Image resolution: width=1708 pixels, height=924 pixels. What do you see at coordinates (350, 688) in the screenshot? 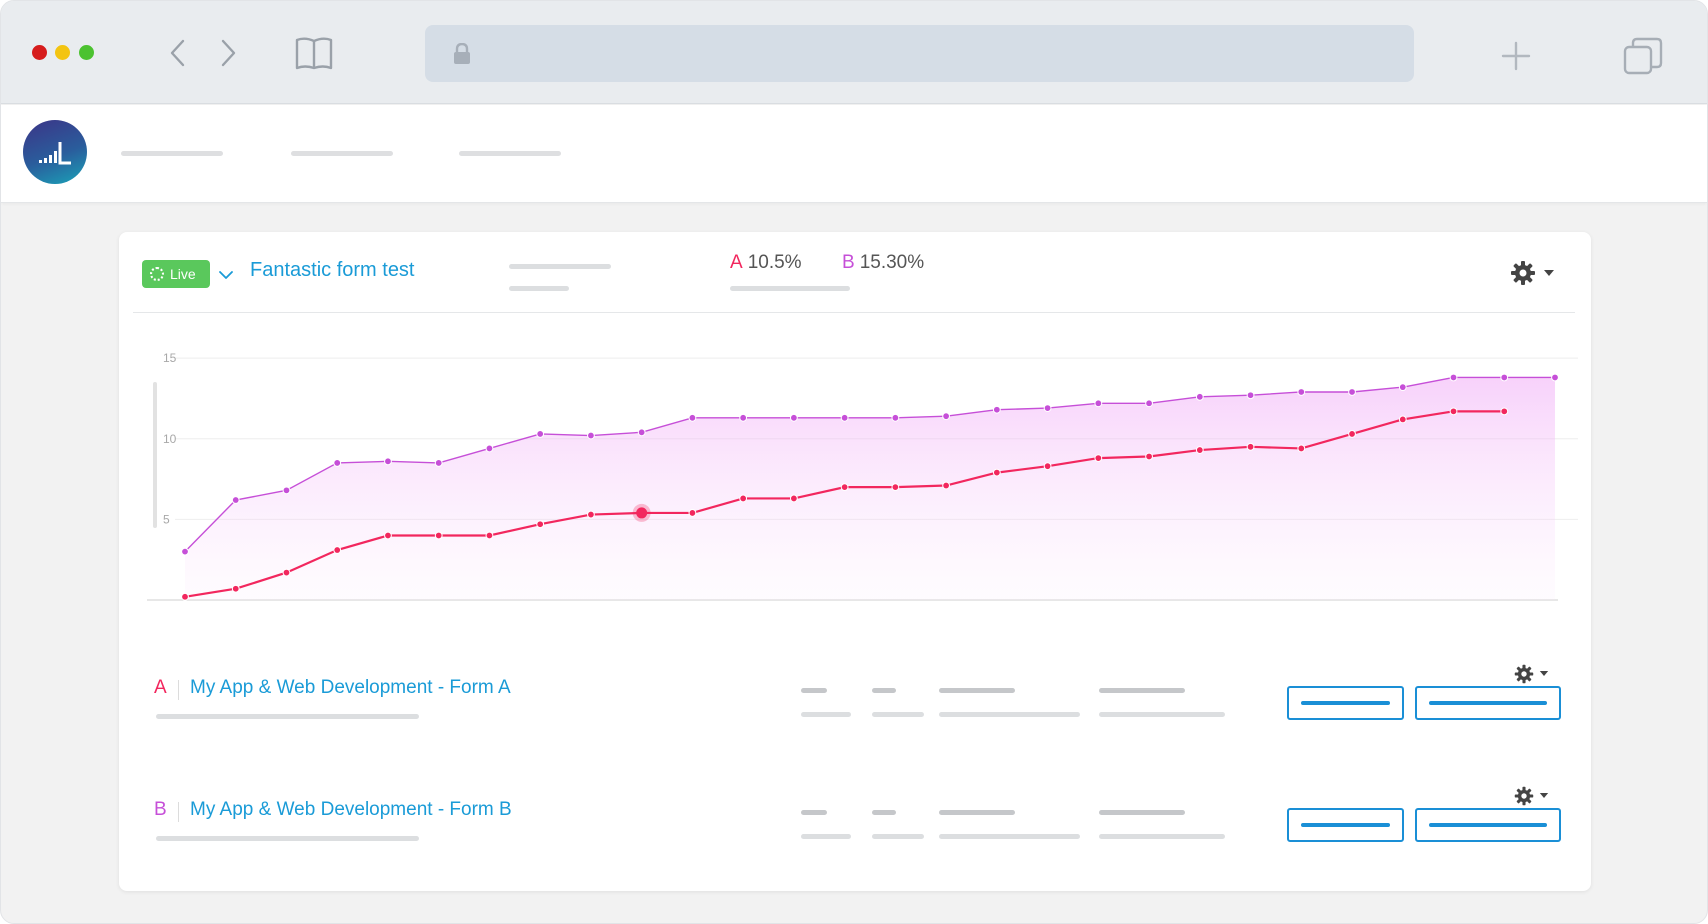
I see `variant-name: My App & Web Development - Form A` at bounding box center [350, 688].